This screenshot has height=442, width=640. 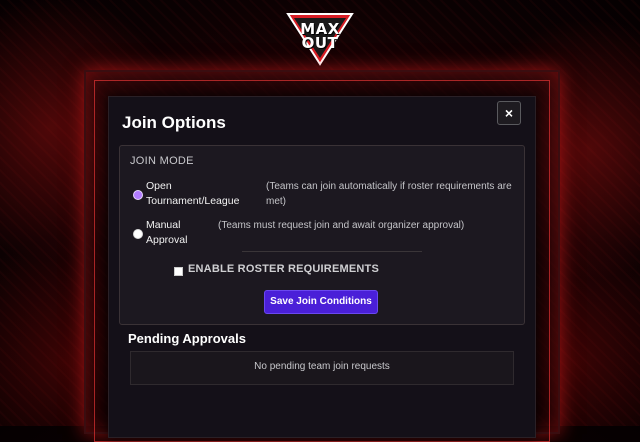 What do you see at coordinates (321, 302) in the screenshot?
I see `save-join-conditions-button: Save Join Conditions` at bounding box center [321, 302].